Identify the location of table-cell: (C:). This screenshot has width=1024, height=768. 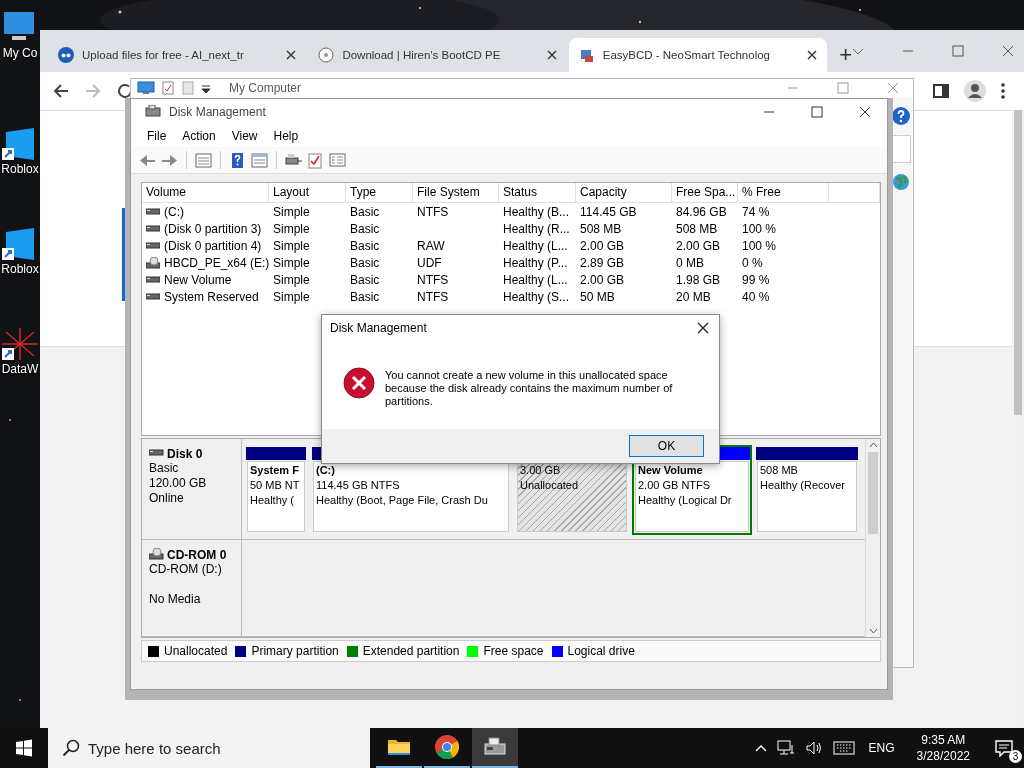
(174, 211).